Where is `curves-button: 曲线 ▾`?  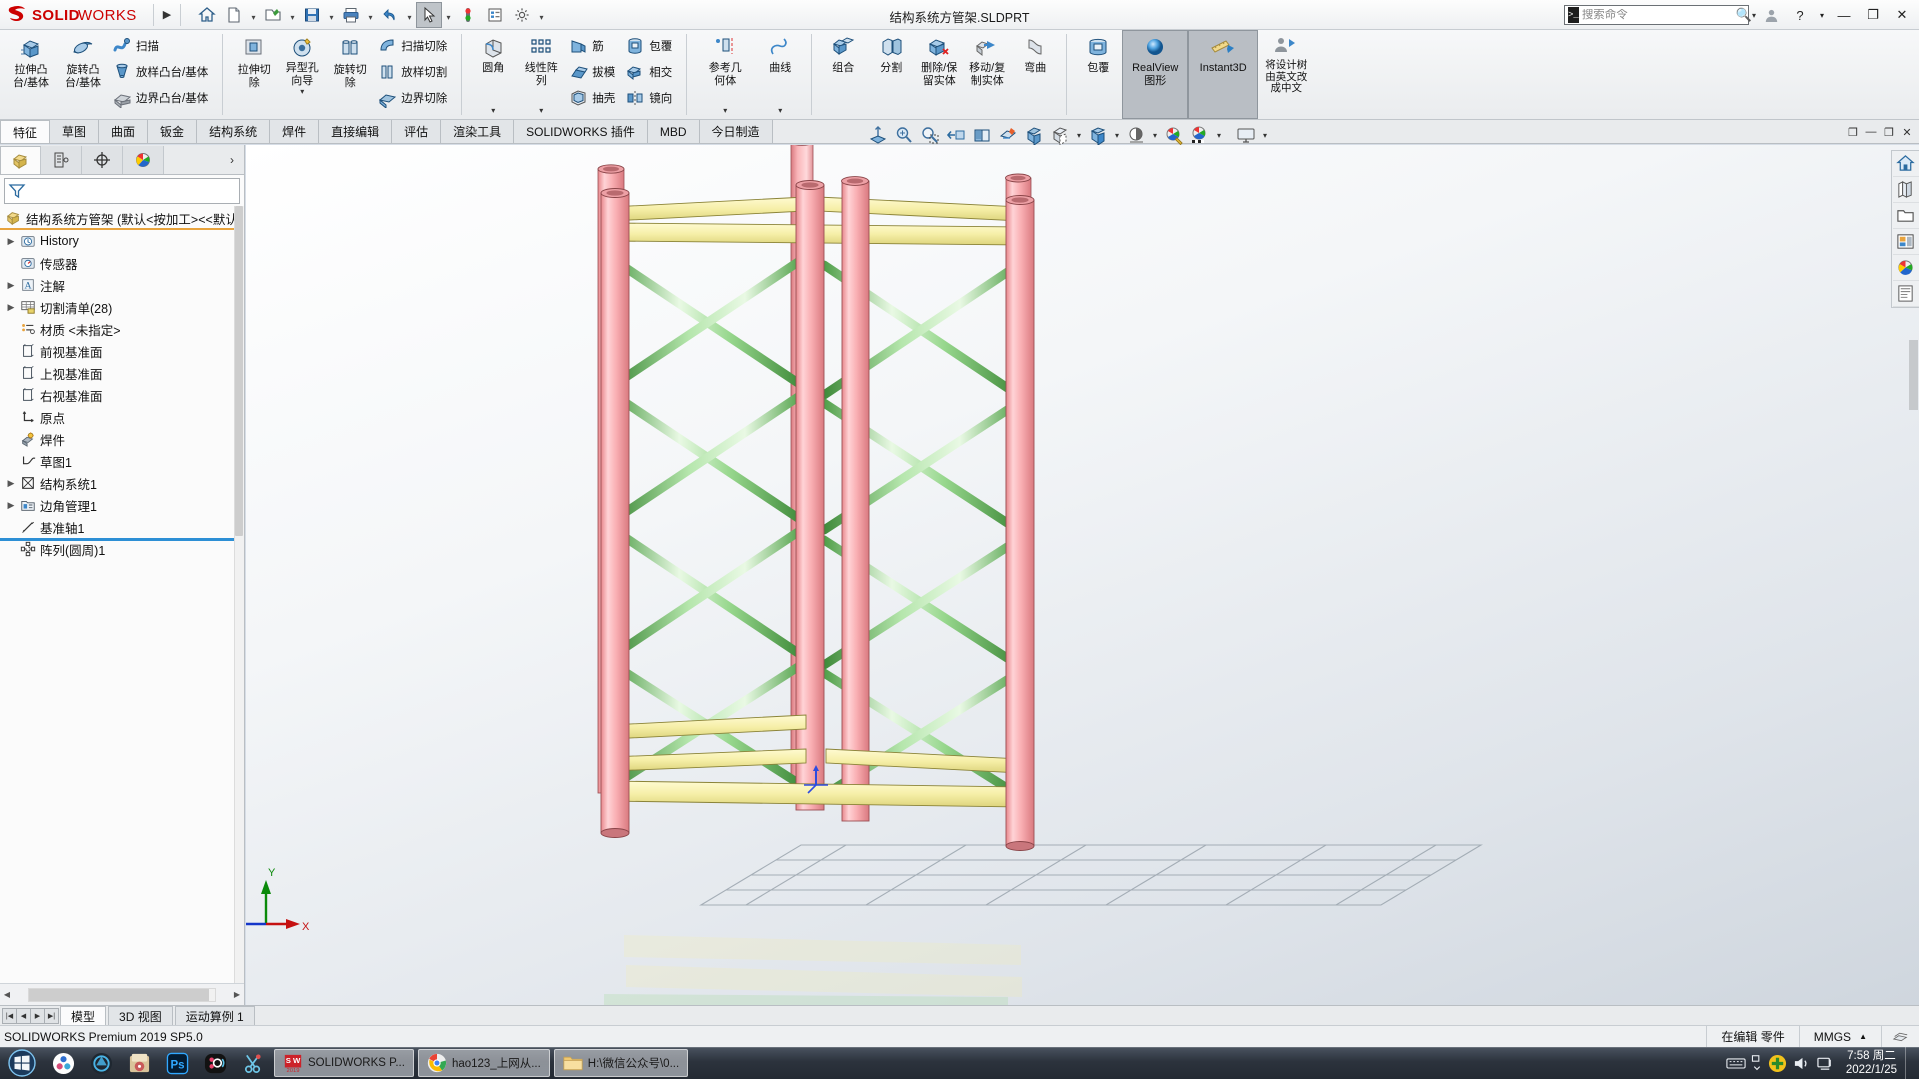 curves-button: 曲线 ▾ is located at coordinates (780, 74).